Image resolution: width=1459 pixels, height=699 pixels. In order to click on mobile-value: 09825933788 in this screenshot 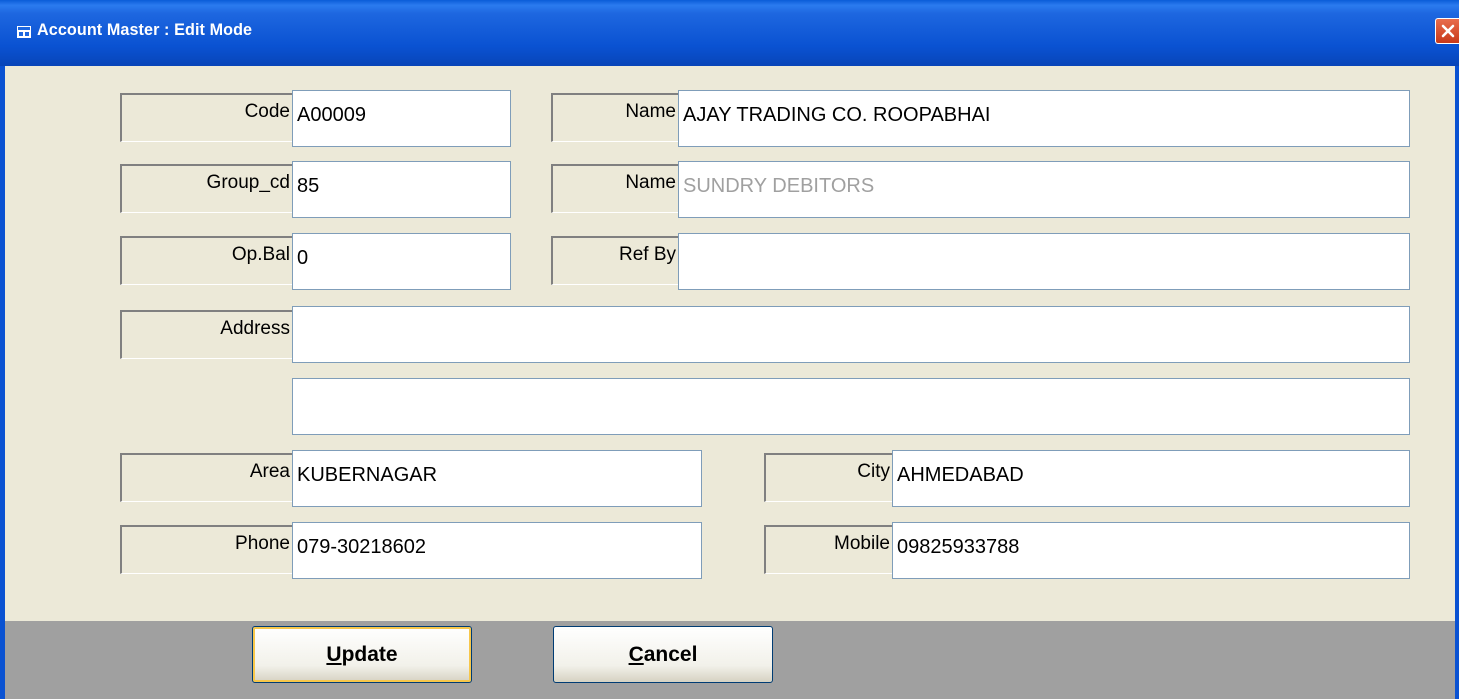, I will do `click(958, 547)`.